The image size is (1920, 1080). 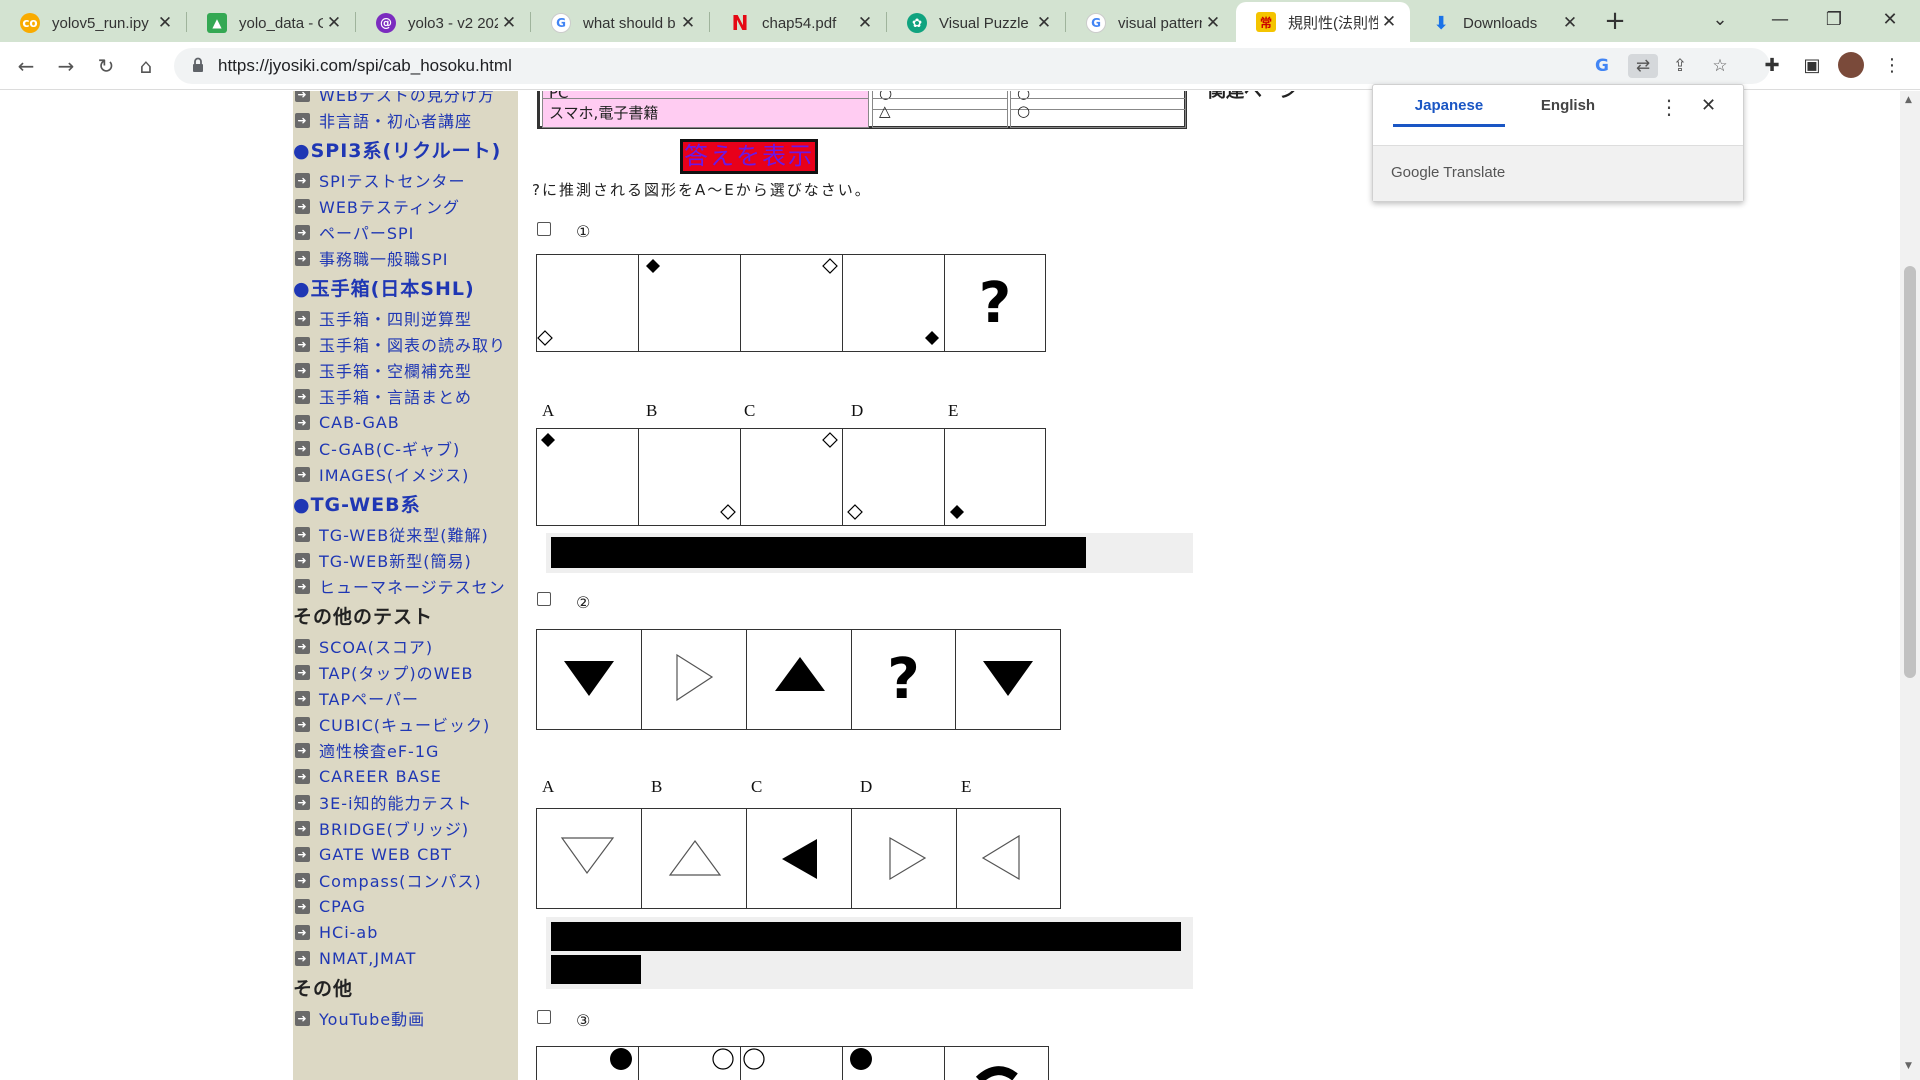 I want to click on sidebar-item: ➜ CAREER BASE, so click(x=406, y=776).